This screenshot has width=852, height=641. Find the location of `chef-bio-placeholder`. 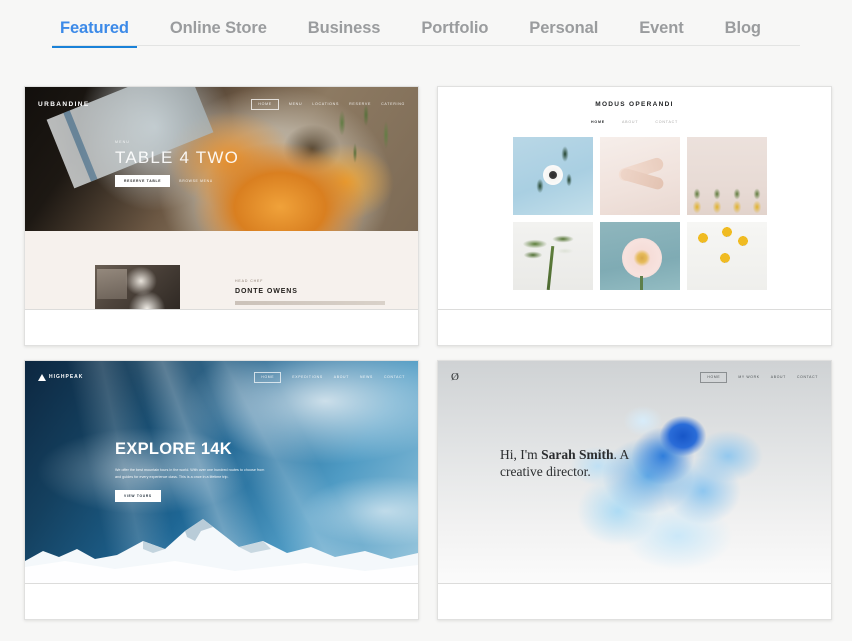

chef-bio-placeholder is located at coordinates (310, 303).